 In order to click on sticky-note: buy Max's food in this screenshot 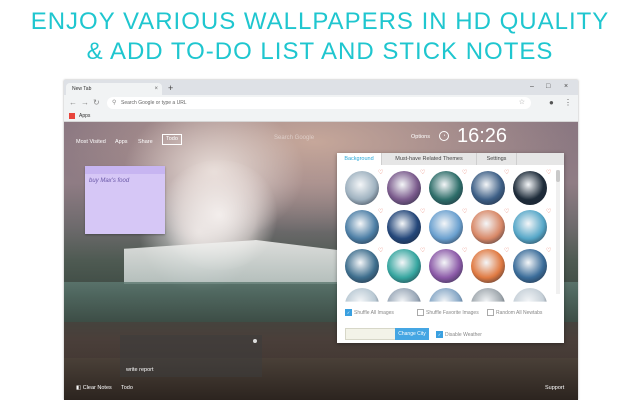, I will do `click(125, 200)`.